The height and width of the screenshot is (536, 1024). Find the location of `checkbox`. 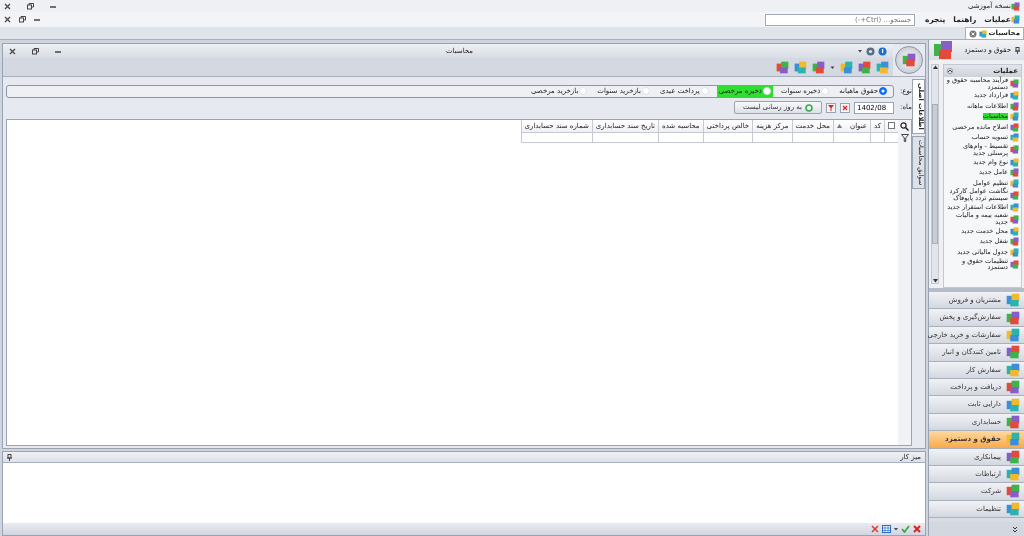

checkbox is located at coordinates (891, 126).